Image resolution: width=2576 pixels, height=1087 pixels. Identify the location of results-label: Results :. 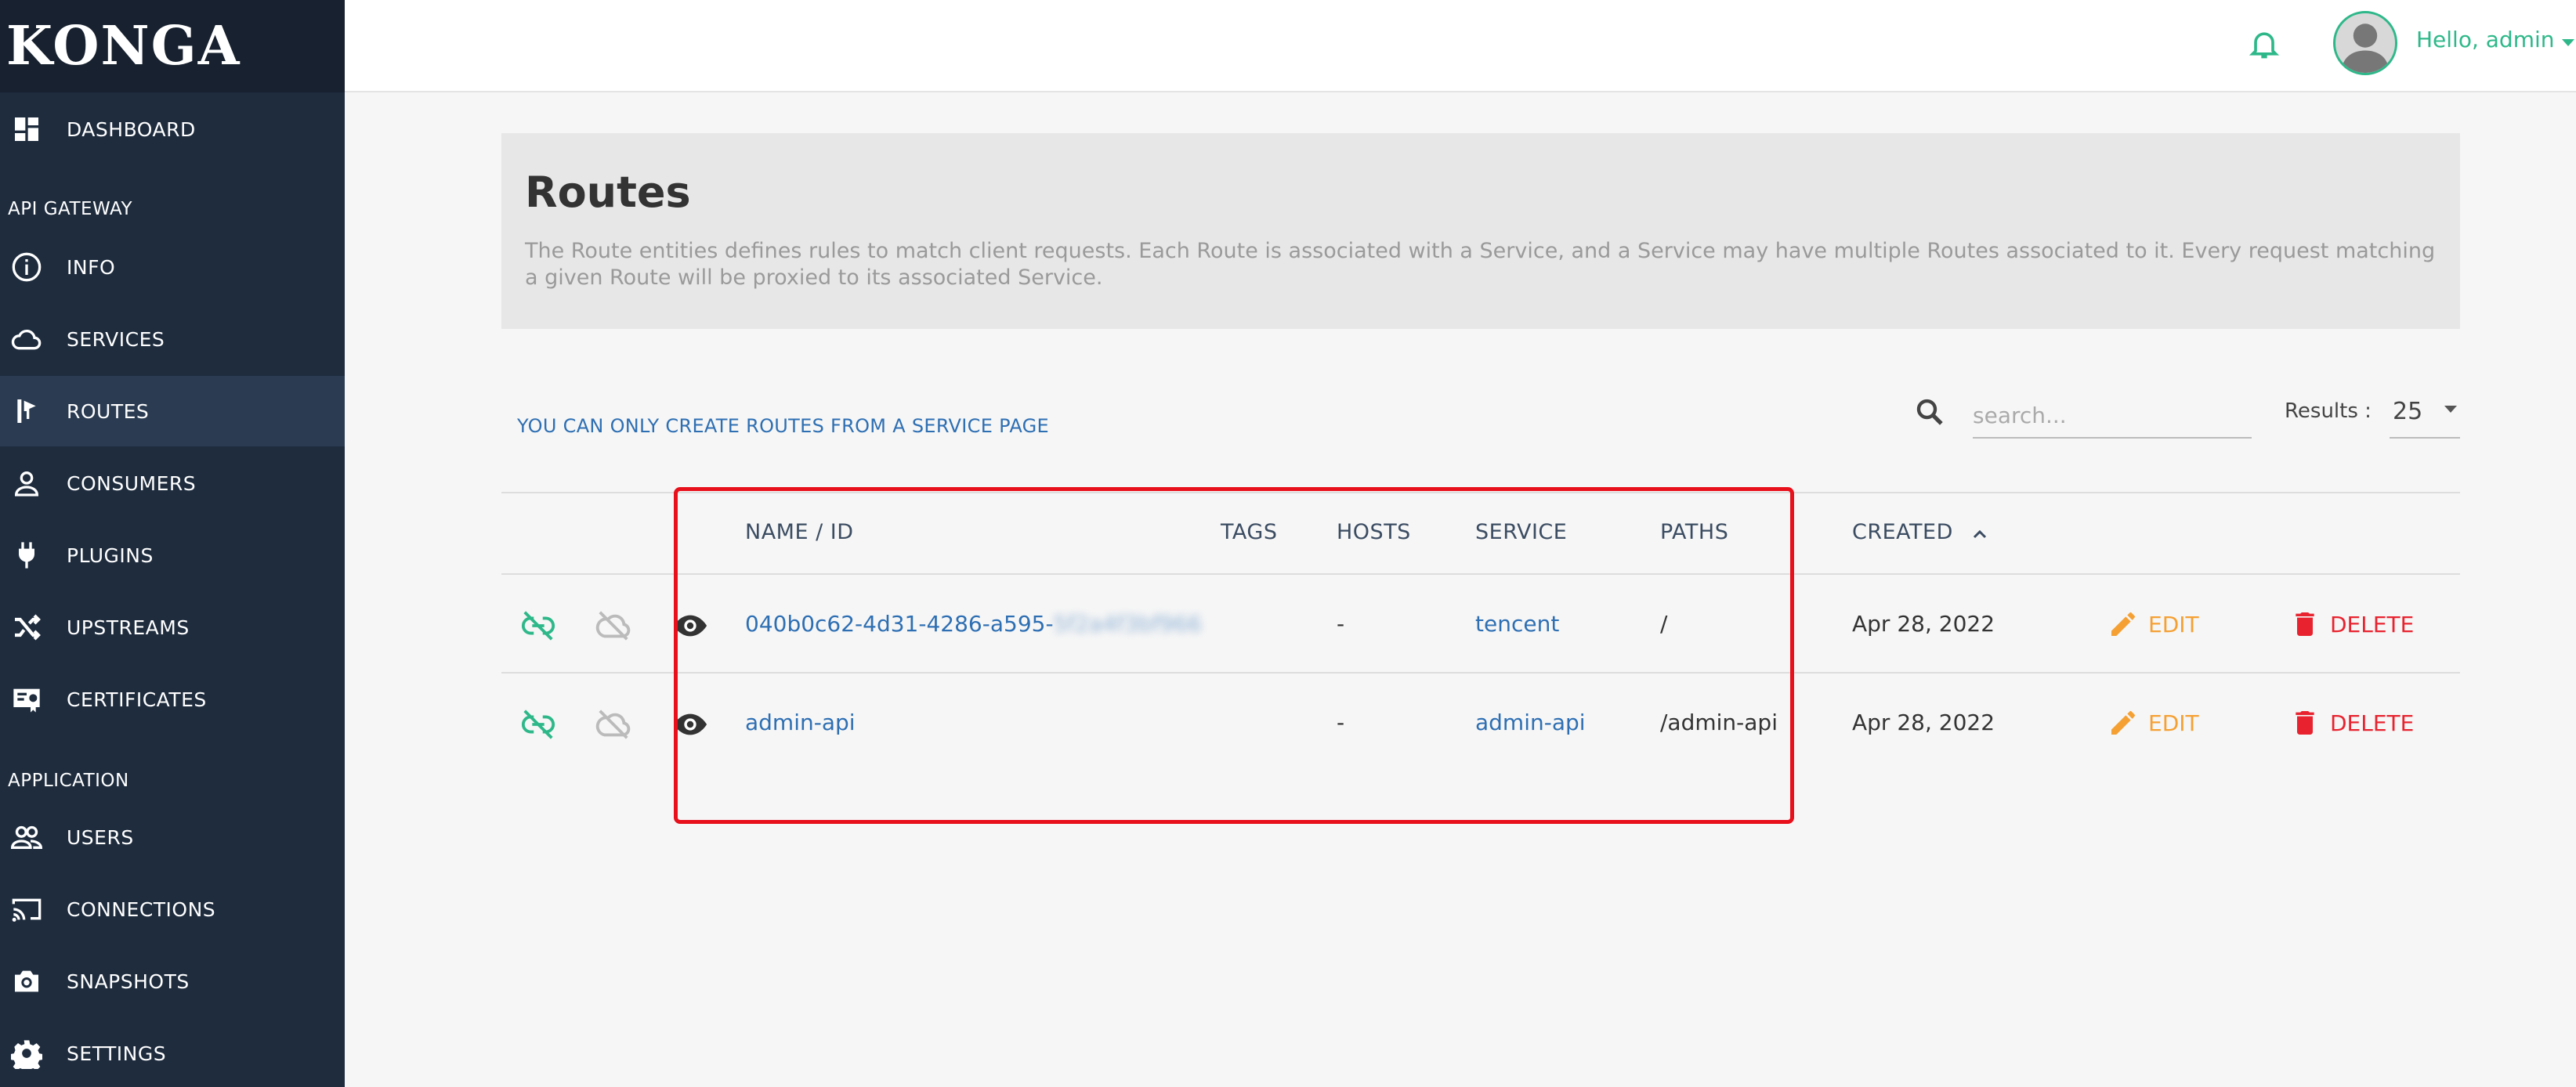
(2329, 411).